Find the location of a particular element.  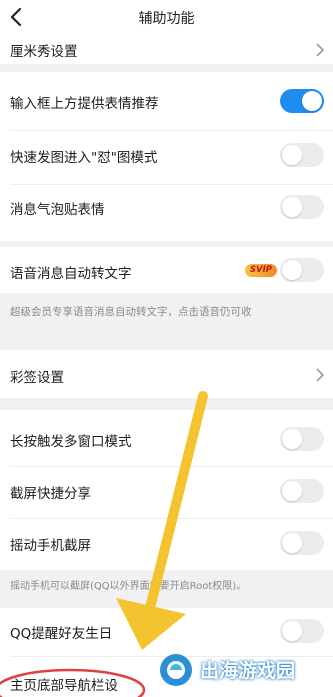

watermark-logo-icon is located at coordinates (176, 670).